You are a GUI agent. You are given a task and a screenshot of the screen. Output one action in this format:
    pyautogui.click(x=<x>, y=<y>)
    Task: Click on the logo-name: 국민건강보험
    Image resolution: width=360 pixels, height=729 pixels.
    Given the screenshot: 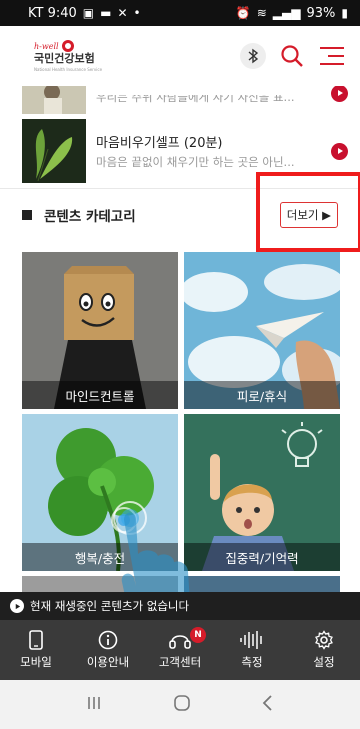 What is the action you would take?
    pyautogui.click(x=64, y=58)
    